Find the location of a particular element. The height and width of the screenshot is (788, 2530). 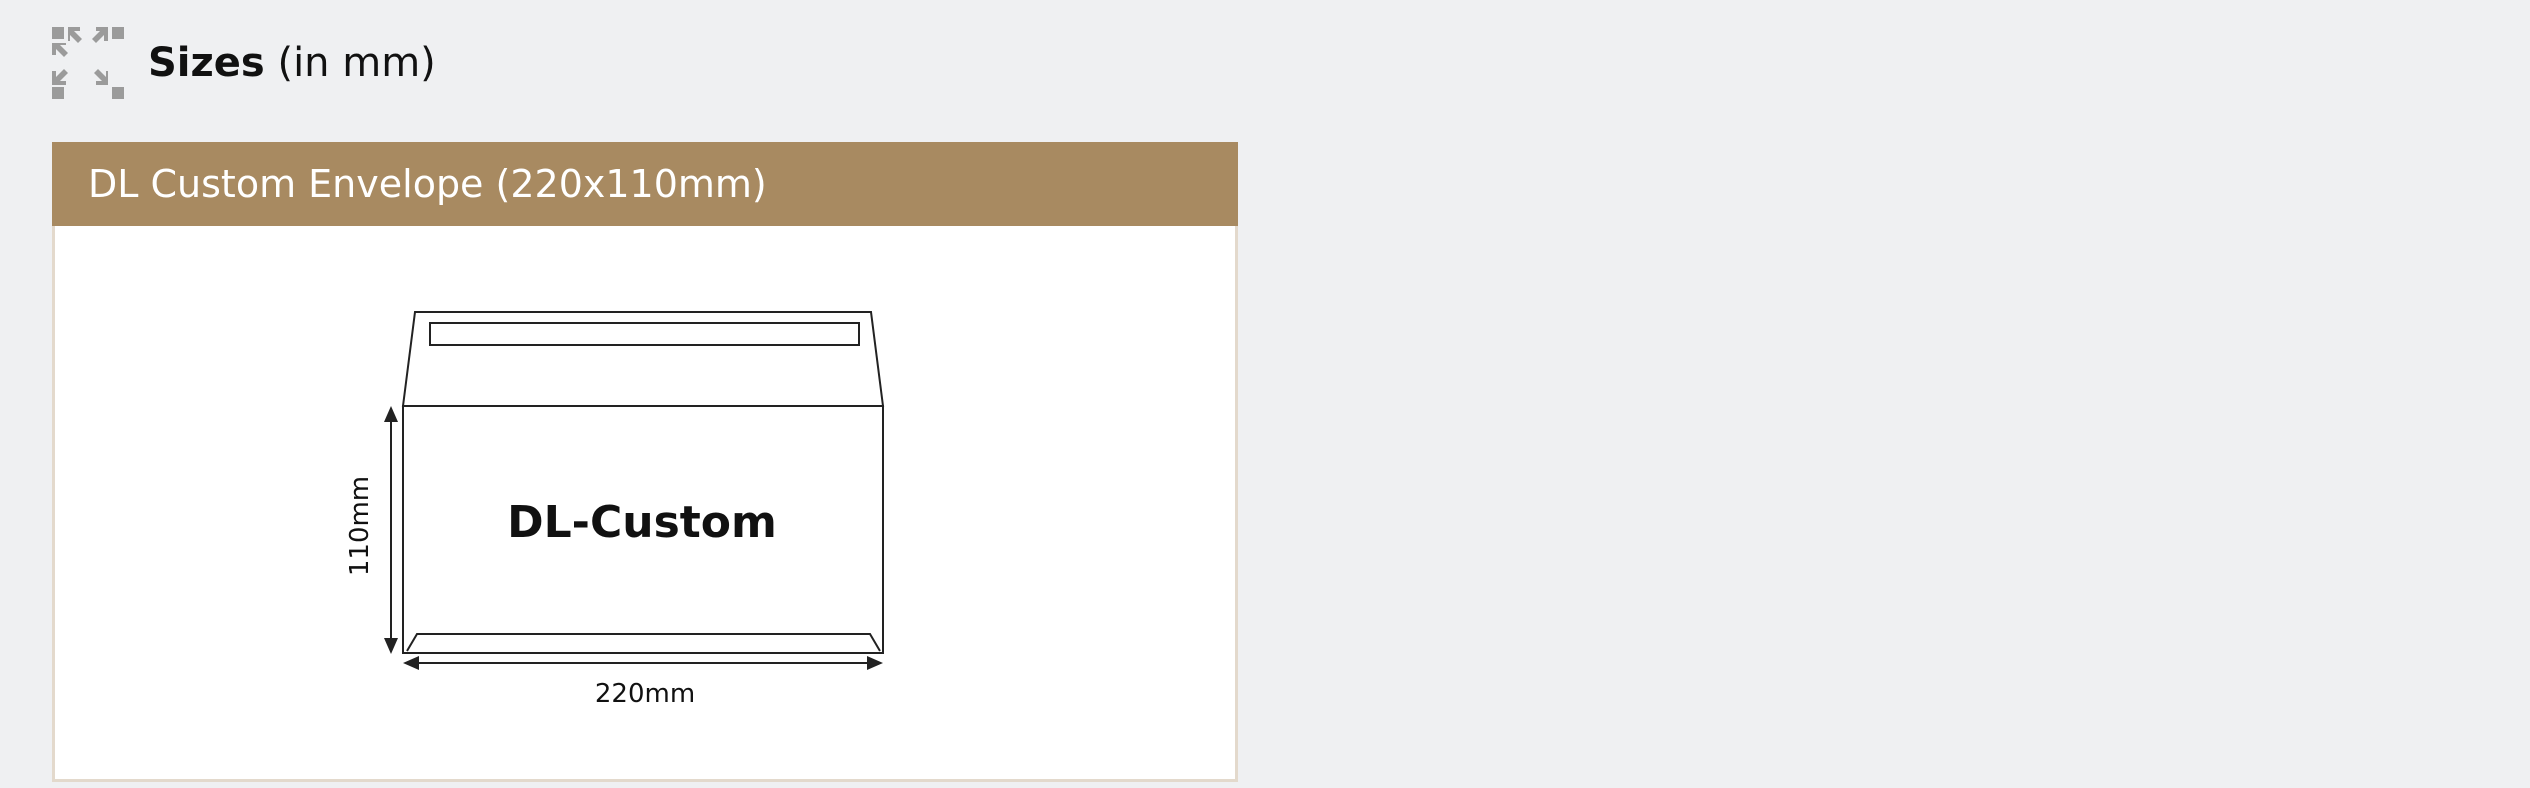

height-arrow-top-head is located at coordinates (391, 414).